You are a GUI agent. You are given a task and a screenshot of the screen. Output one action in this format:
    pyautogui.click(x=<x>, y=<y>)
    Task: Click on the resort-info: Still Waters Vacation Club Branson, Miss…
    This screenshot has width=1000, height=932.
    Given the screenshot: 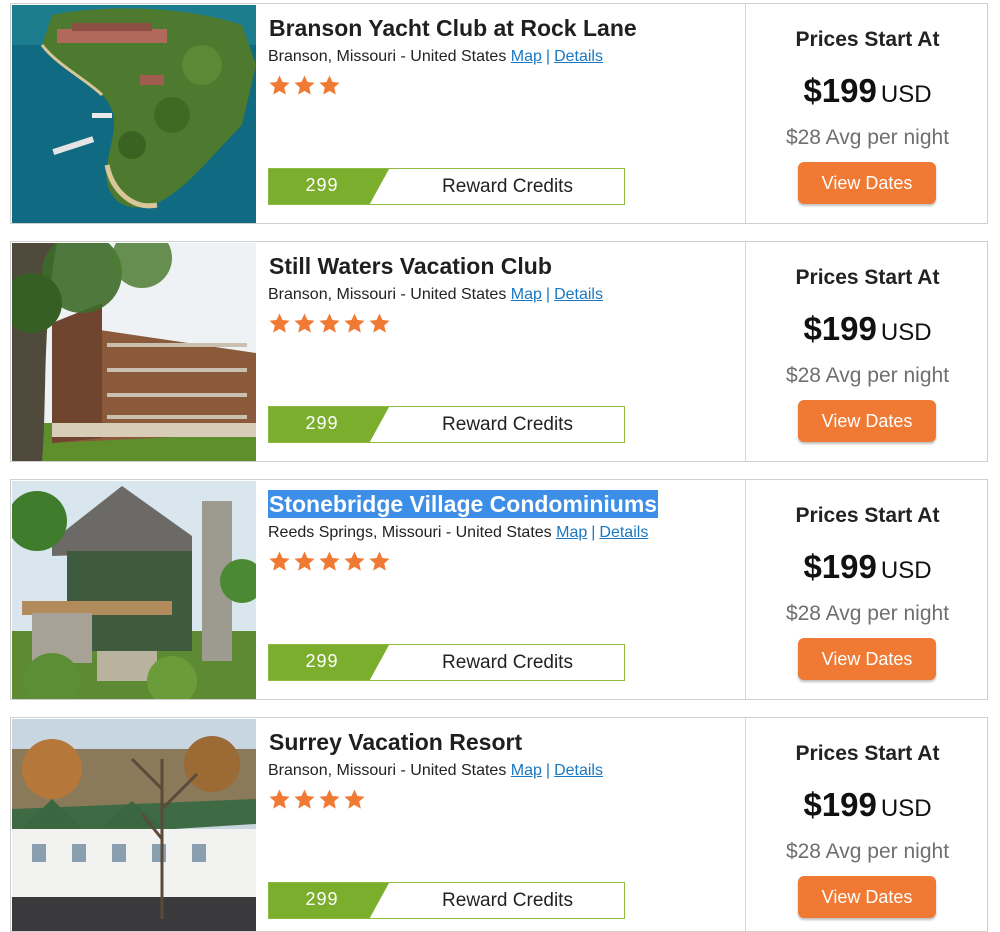 What is the action you would take?
    pyautogui.click(x=508, y=351)
    